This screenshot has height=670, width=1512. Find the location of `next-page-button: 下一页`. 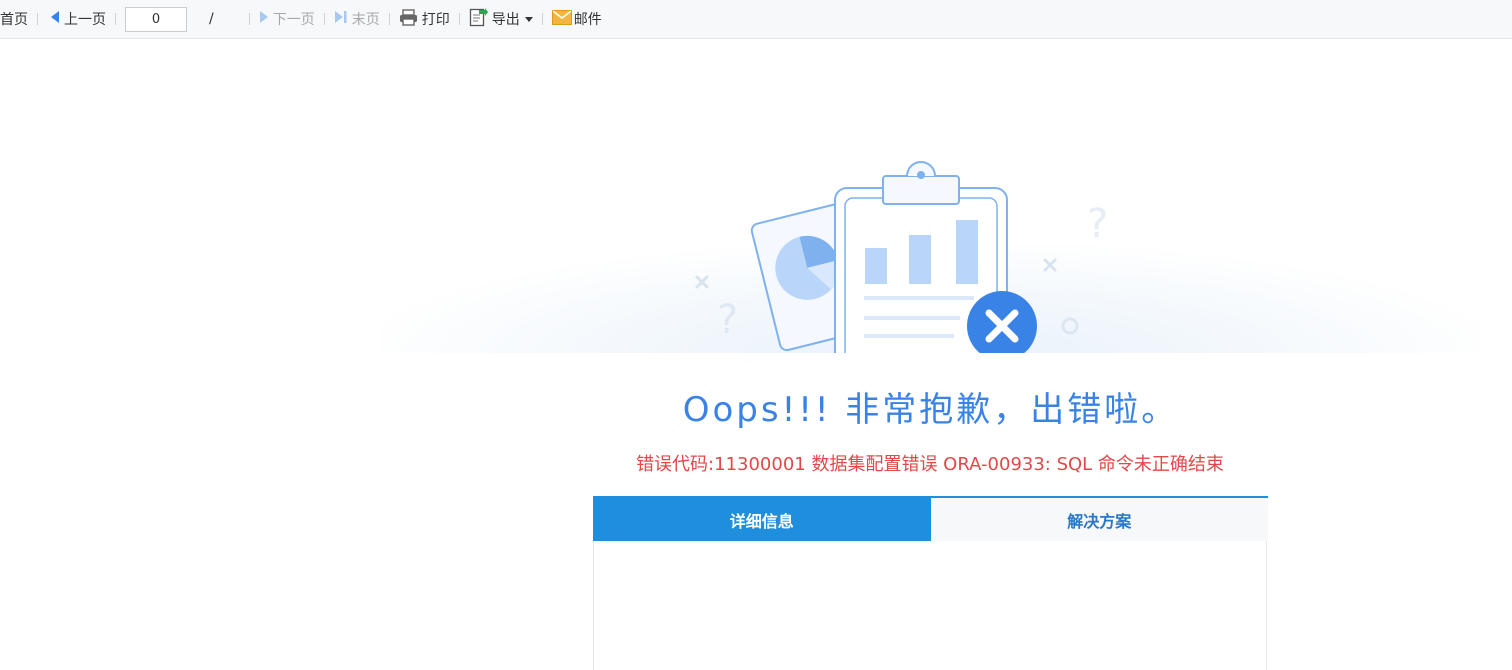

next-page-button: 下一页 is located at coordinates (287, 19).